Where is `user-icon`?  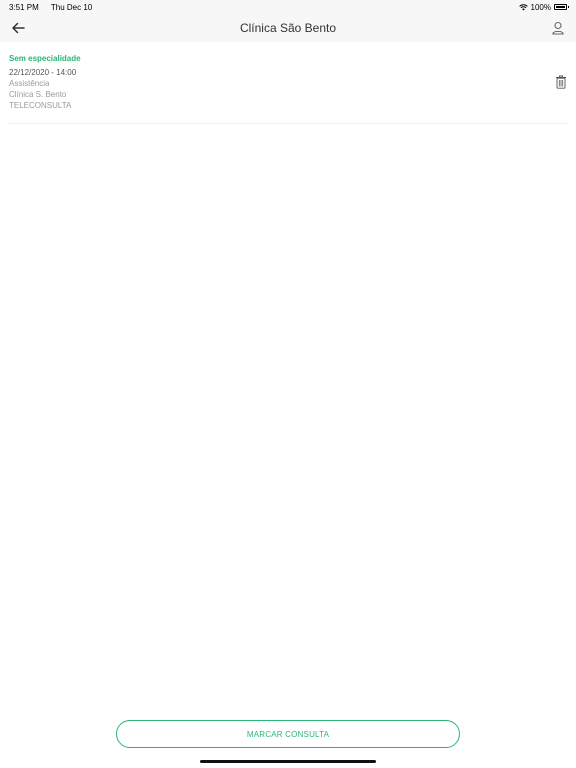 user-icon is located at coordinates (558, 28).